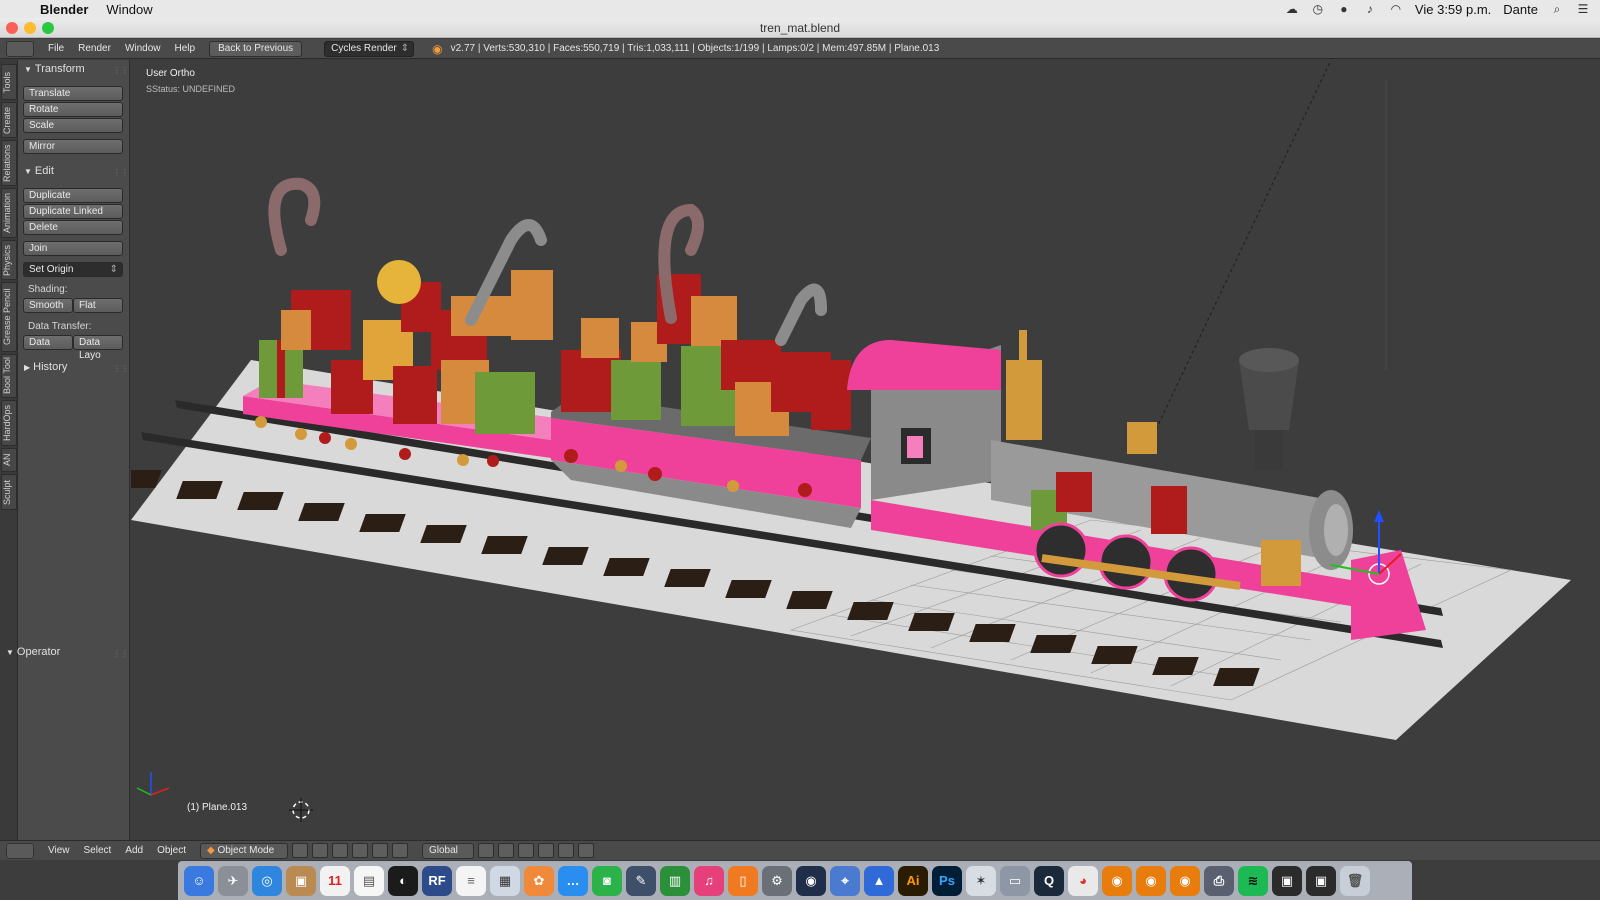 Image resolution: width=1600 pixels, height=900 pixels. Describe the element at coordinates (879, 881) in the screenshot. I see `keynote-icon: ▲` at that location.